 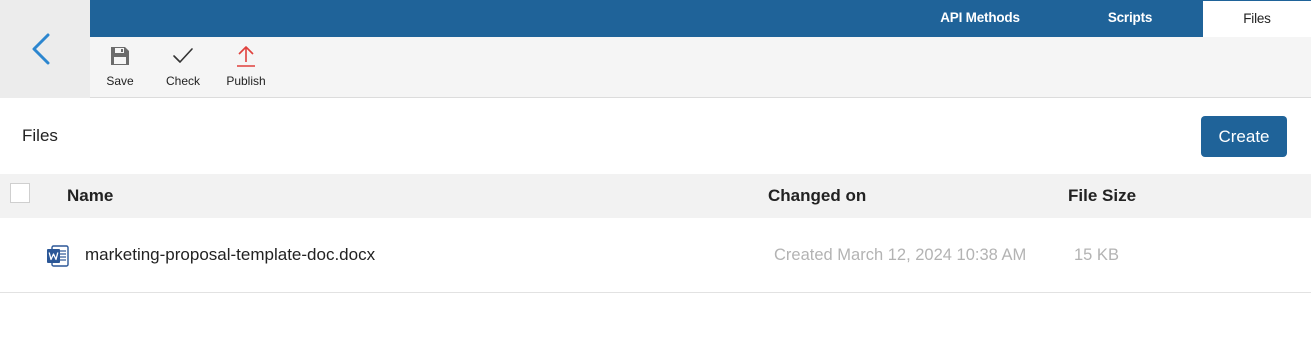 What do you see at coordinates (900, 255) in the screenshot?
I see `file-changed-on: Created March 12, 2024 10:38 AM` at bounding box center [900, 255].